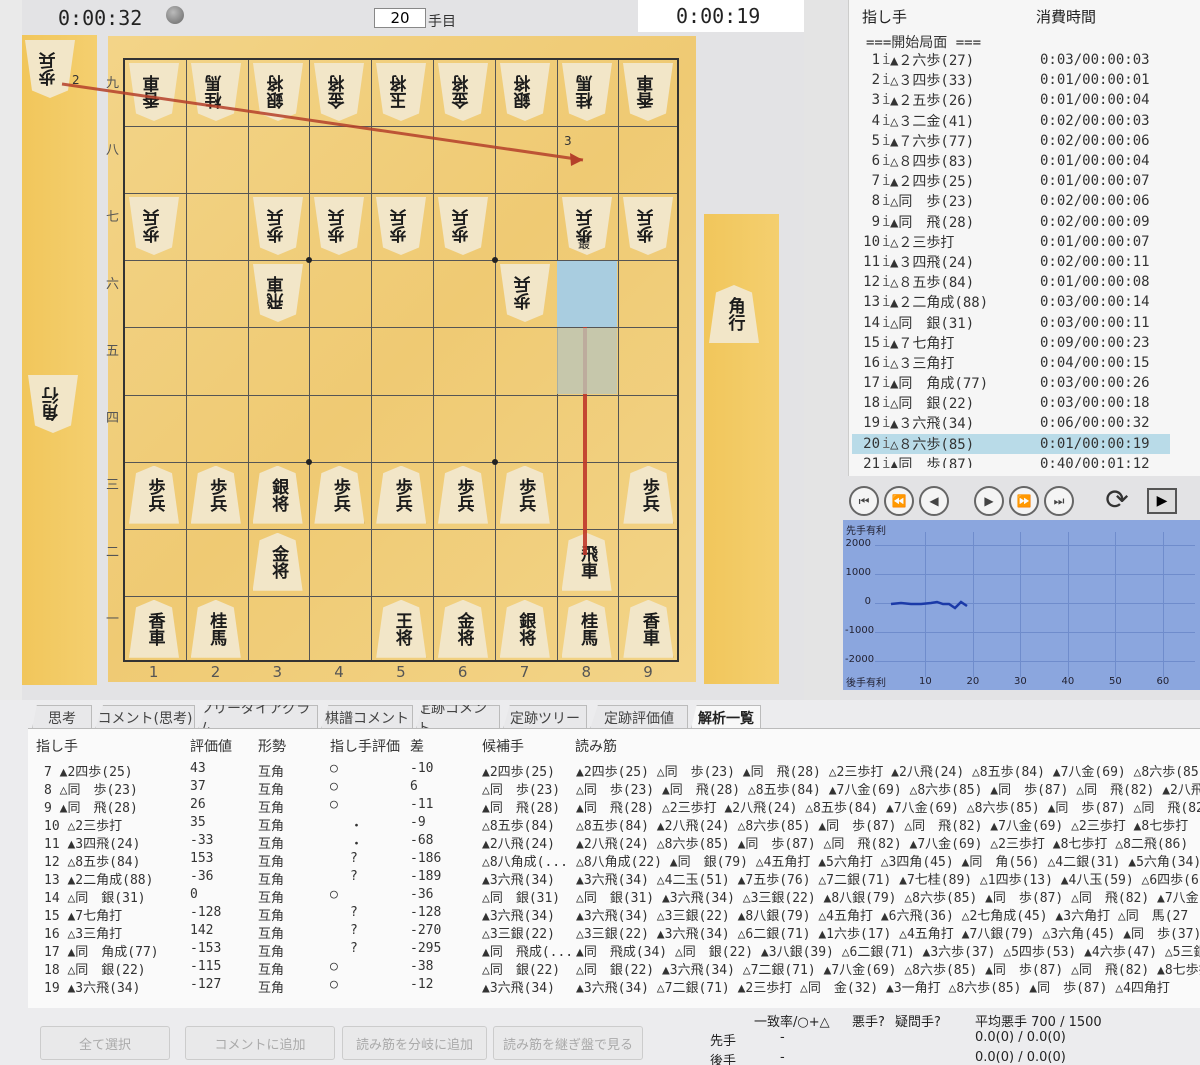  I want to click on movelist-row: 18 i △同 銀(22) 0:03/00:00:18, so click(1011, 403).